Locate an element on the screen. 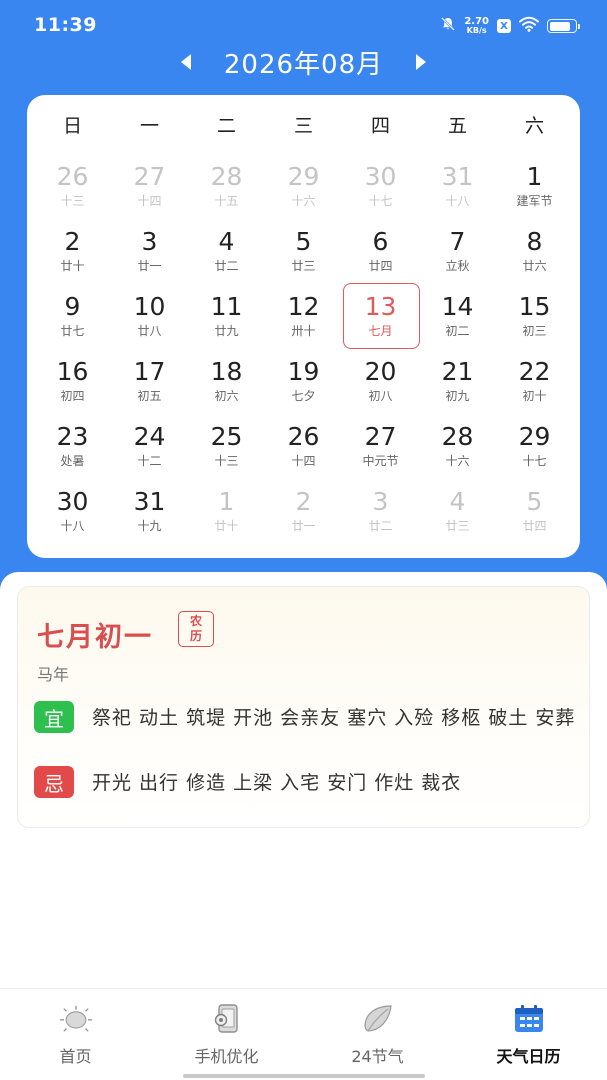  lunar-date: 七月初一 is located at coordinates (95, 637).